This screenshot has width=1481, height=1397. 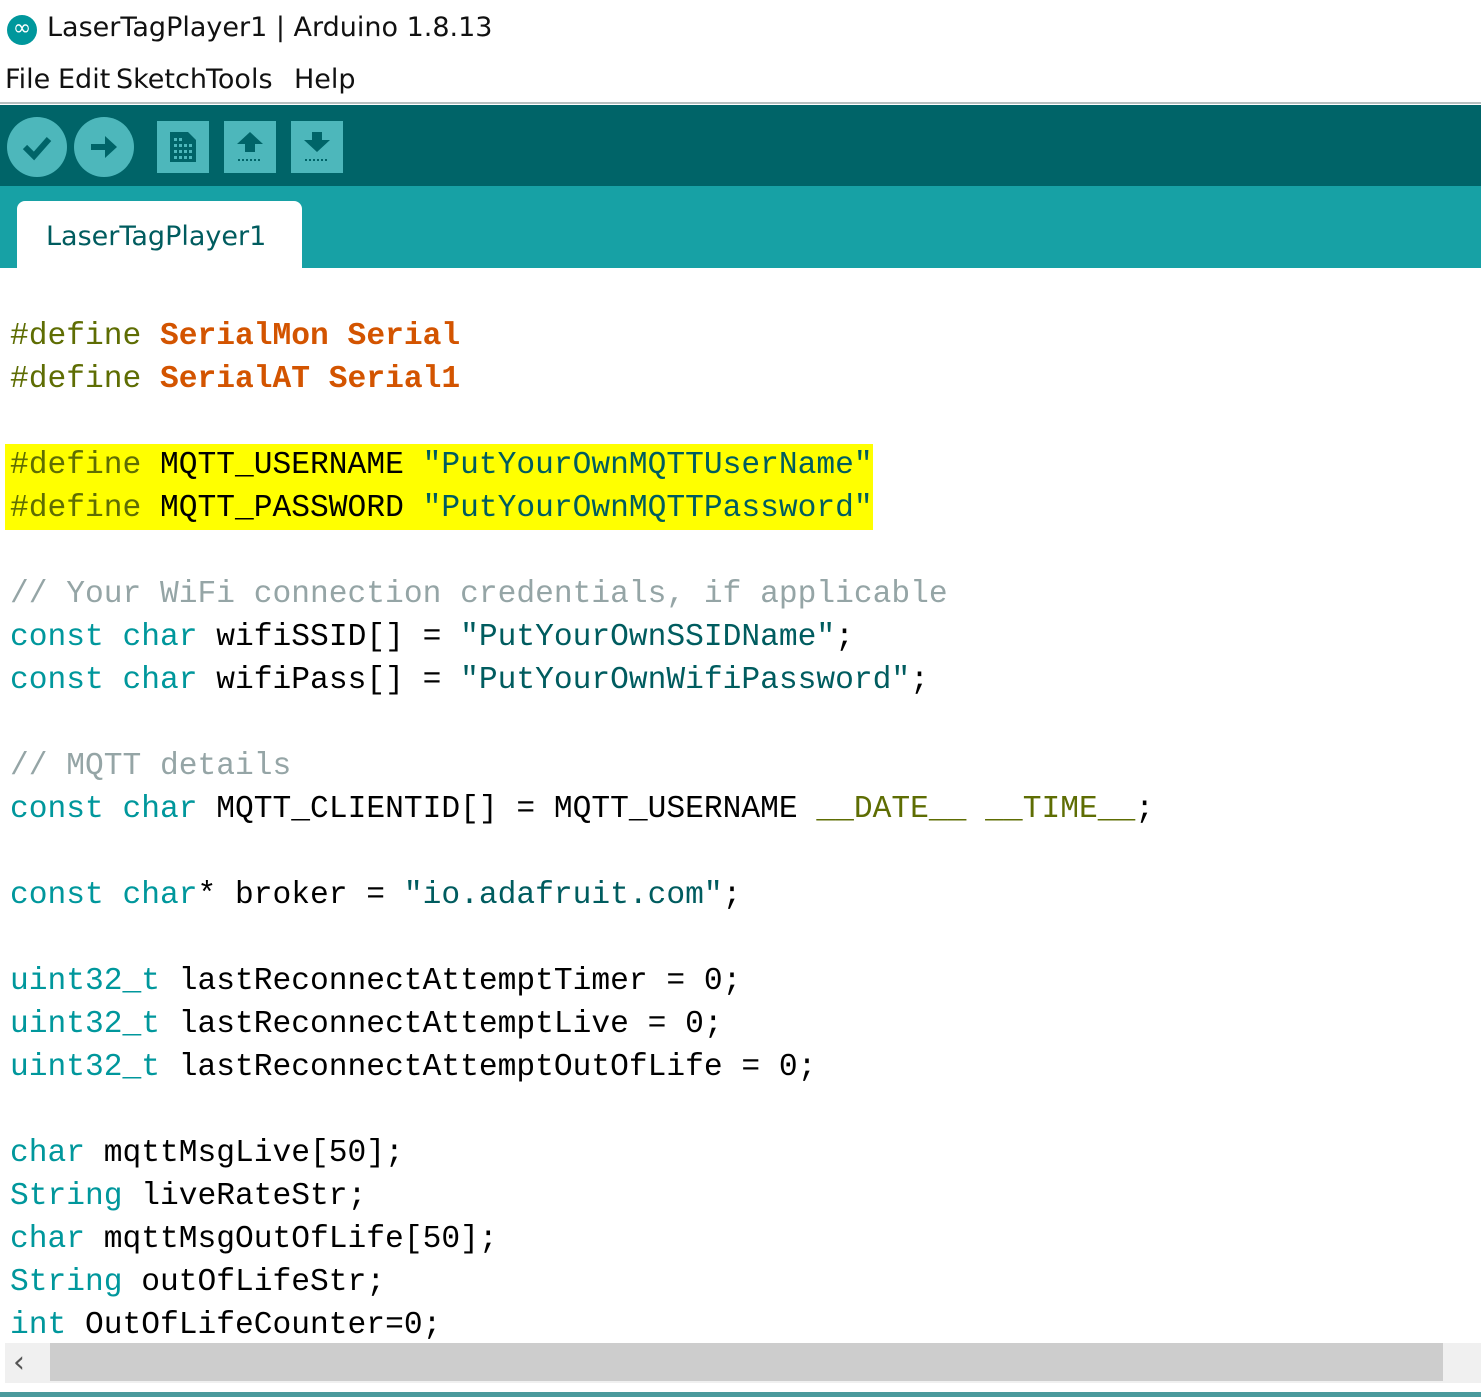 I want to click on chevron-left-icon: ‹, so click(x=19, y=1362).